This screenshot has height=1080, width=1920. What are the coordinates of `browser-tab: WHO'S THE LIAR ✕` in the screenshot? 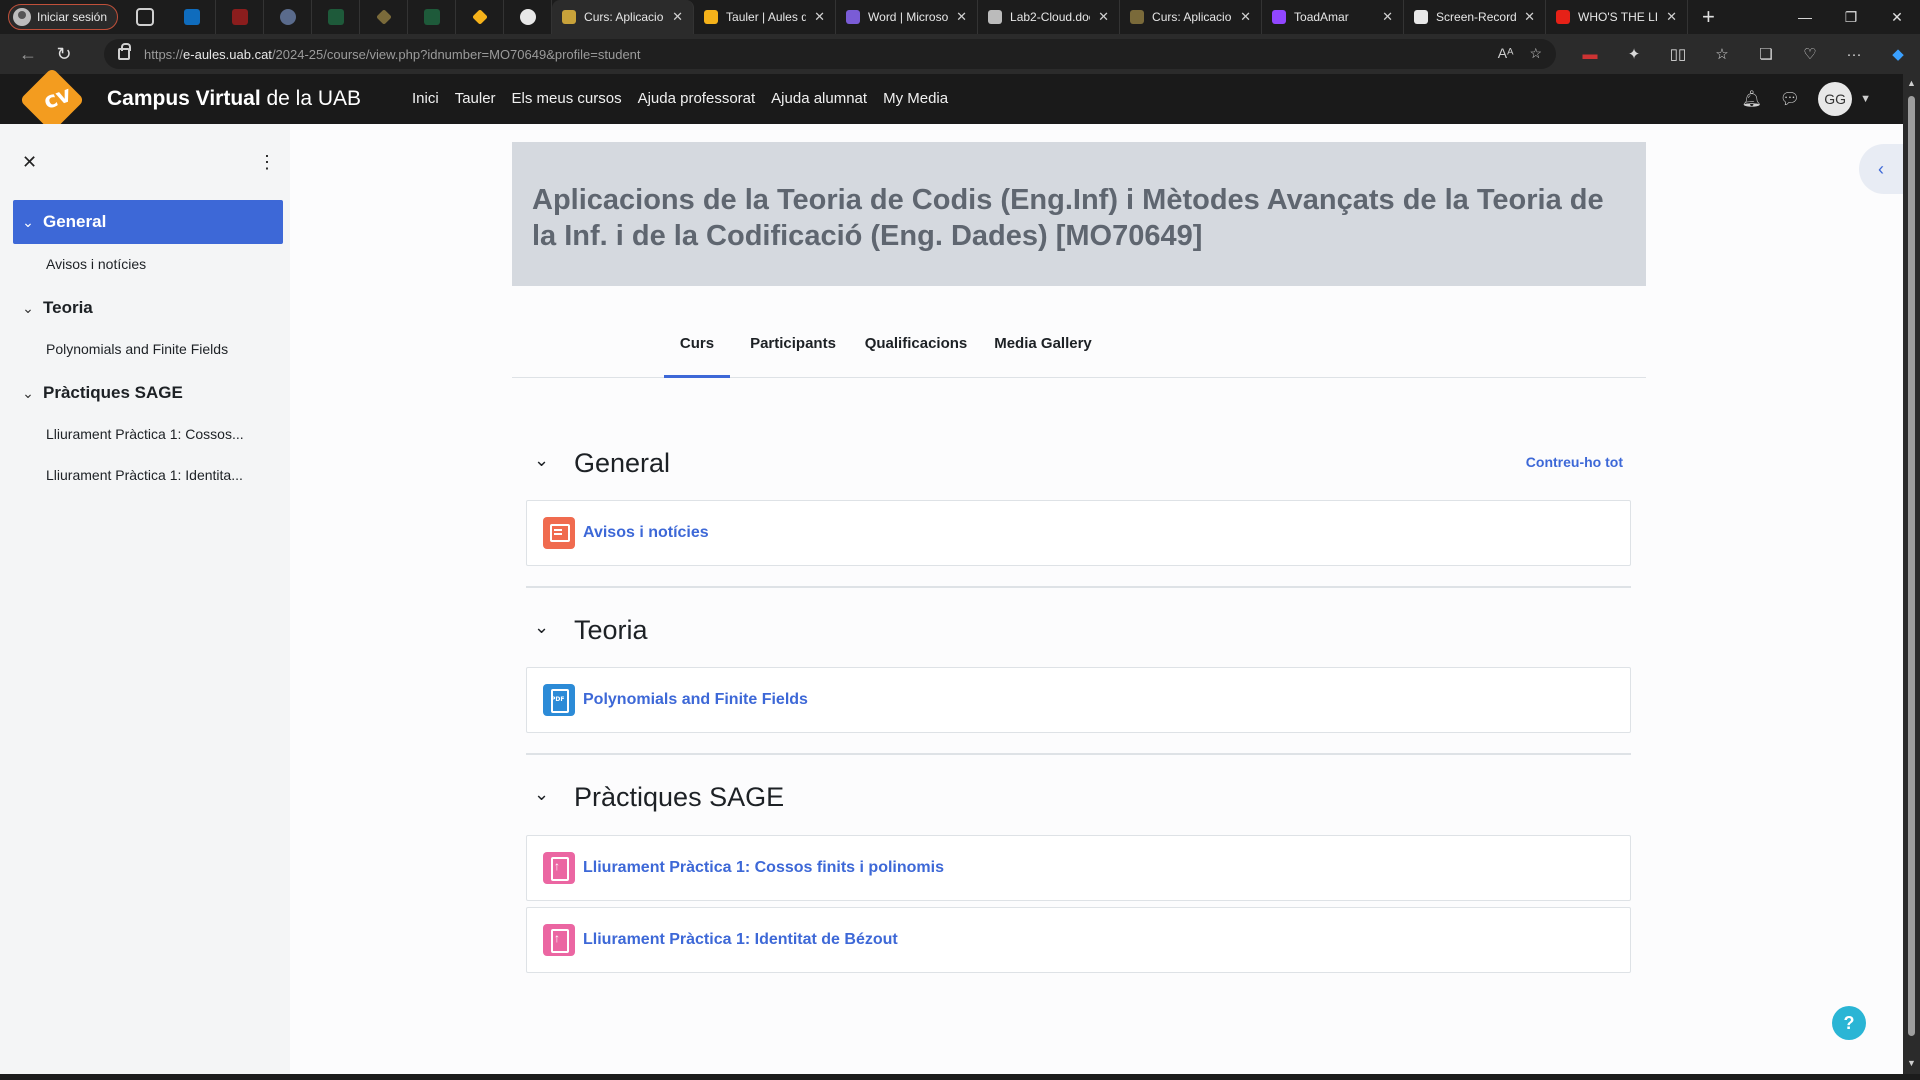 It's located at (1617, 17).